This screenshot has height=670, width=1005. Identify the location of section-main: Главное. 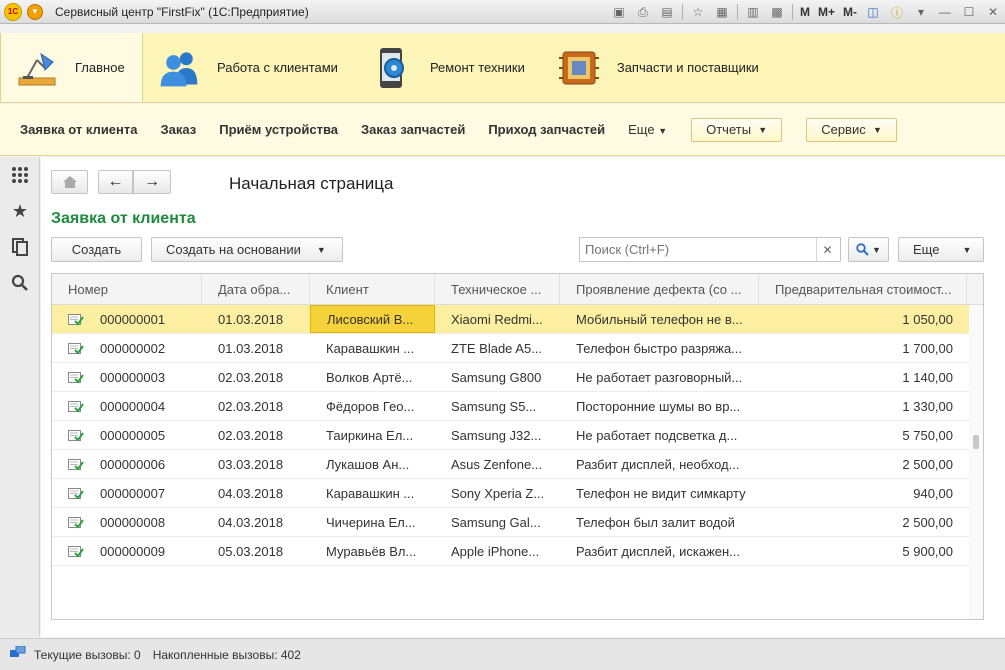
(71, 67).